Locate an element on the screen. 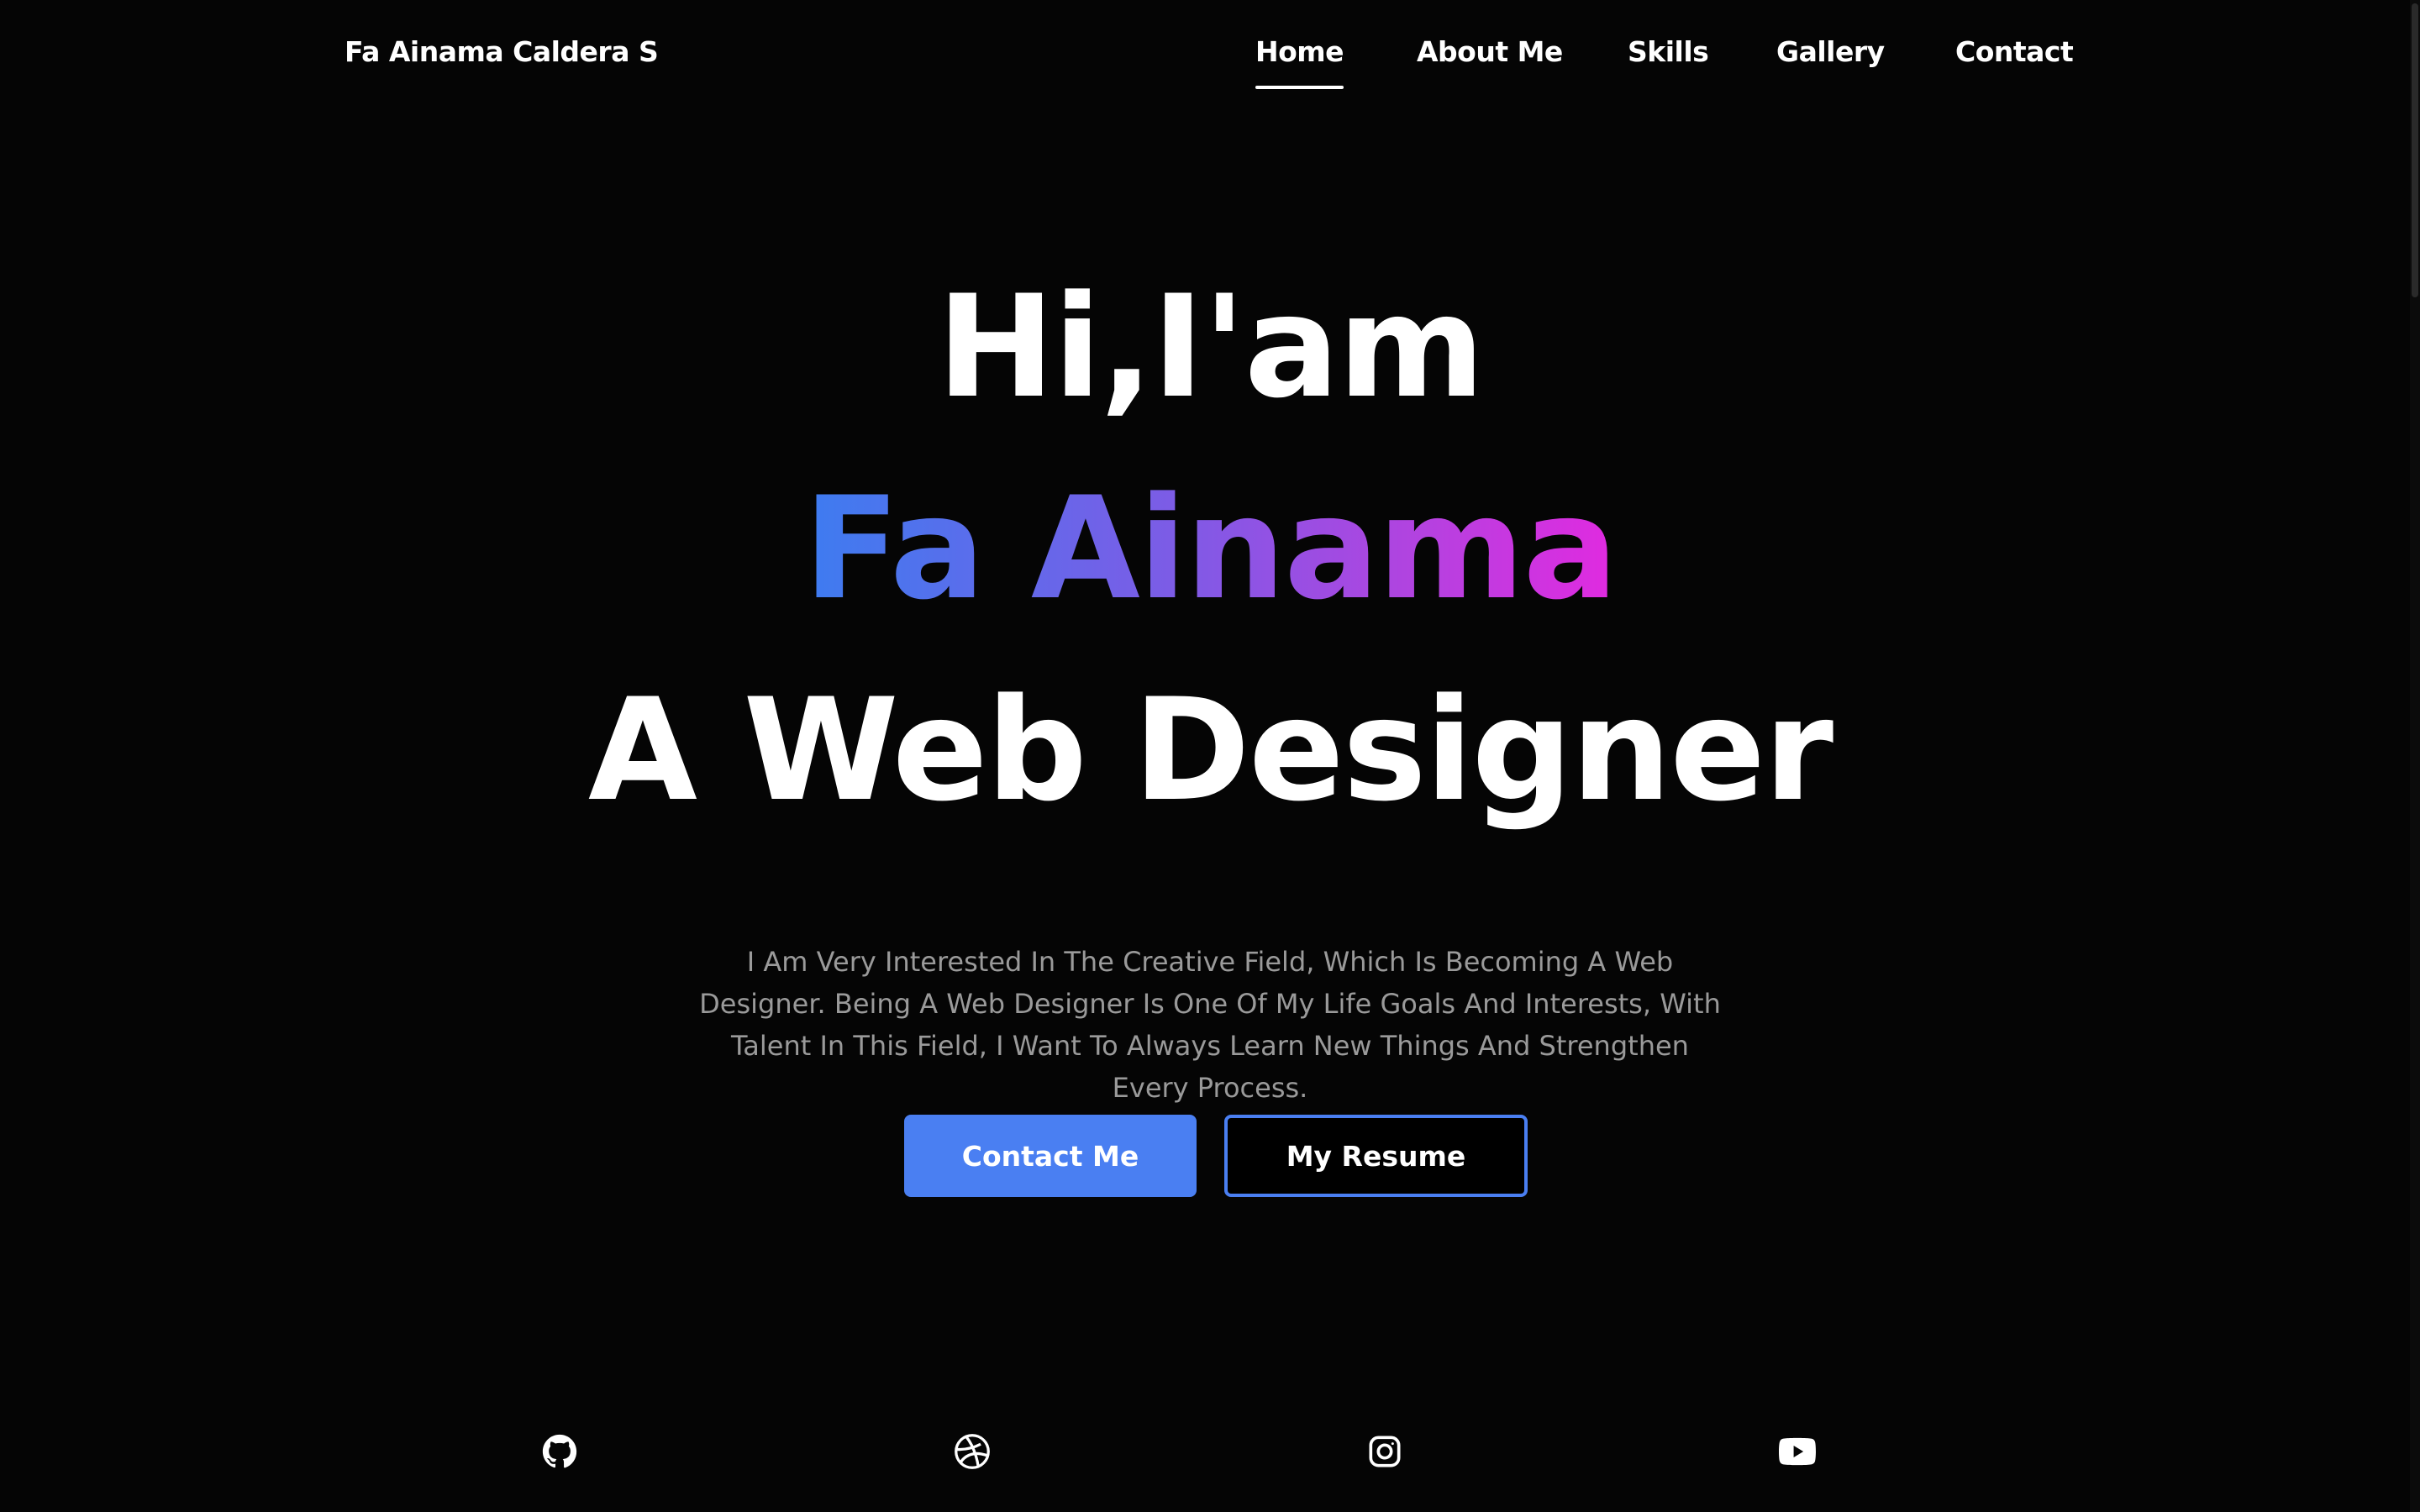 The width and height of the screenshot is (2420, 1512). hero-name: Fa Ainama is located at coordinates (1210, 548).